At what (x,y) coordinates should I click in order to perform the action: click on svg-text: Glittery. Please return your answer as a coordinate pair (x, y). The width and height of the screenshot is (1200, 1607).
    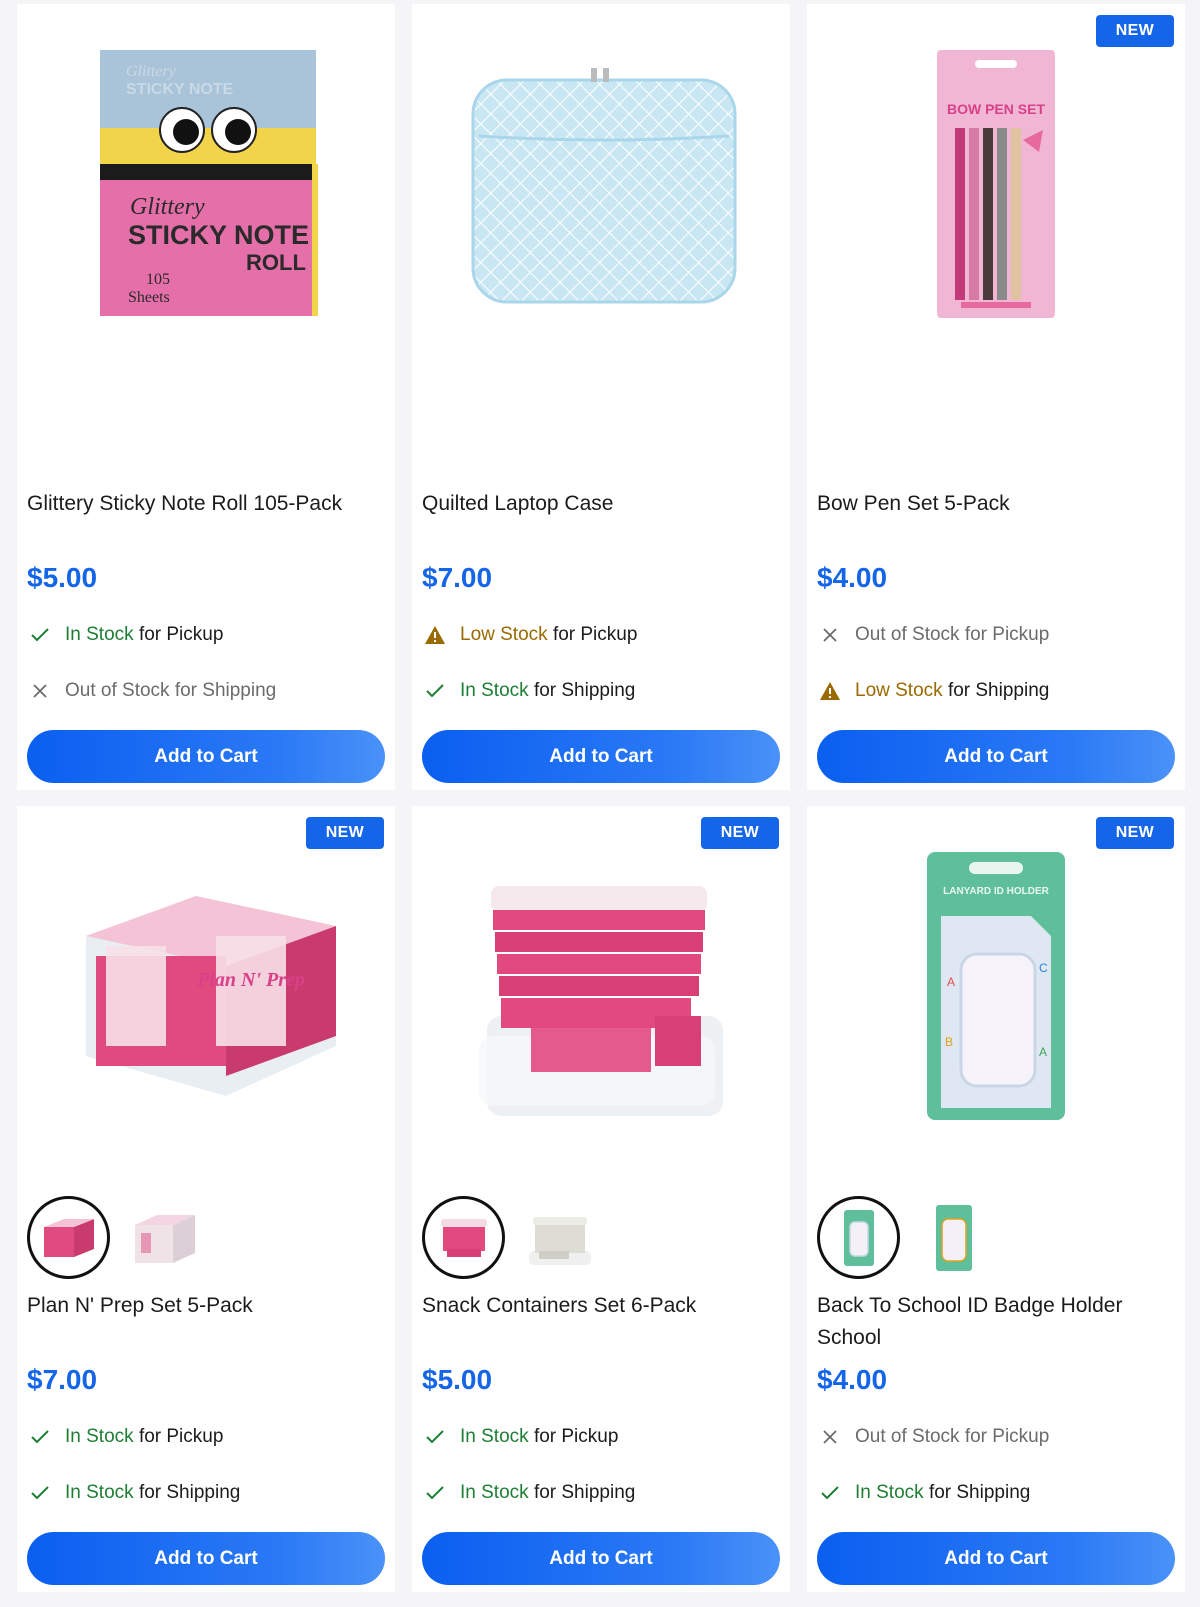
    Looking at the image, I should click on (151, 71).